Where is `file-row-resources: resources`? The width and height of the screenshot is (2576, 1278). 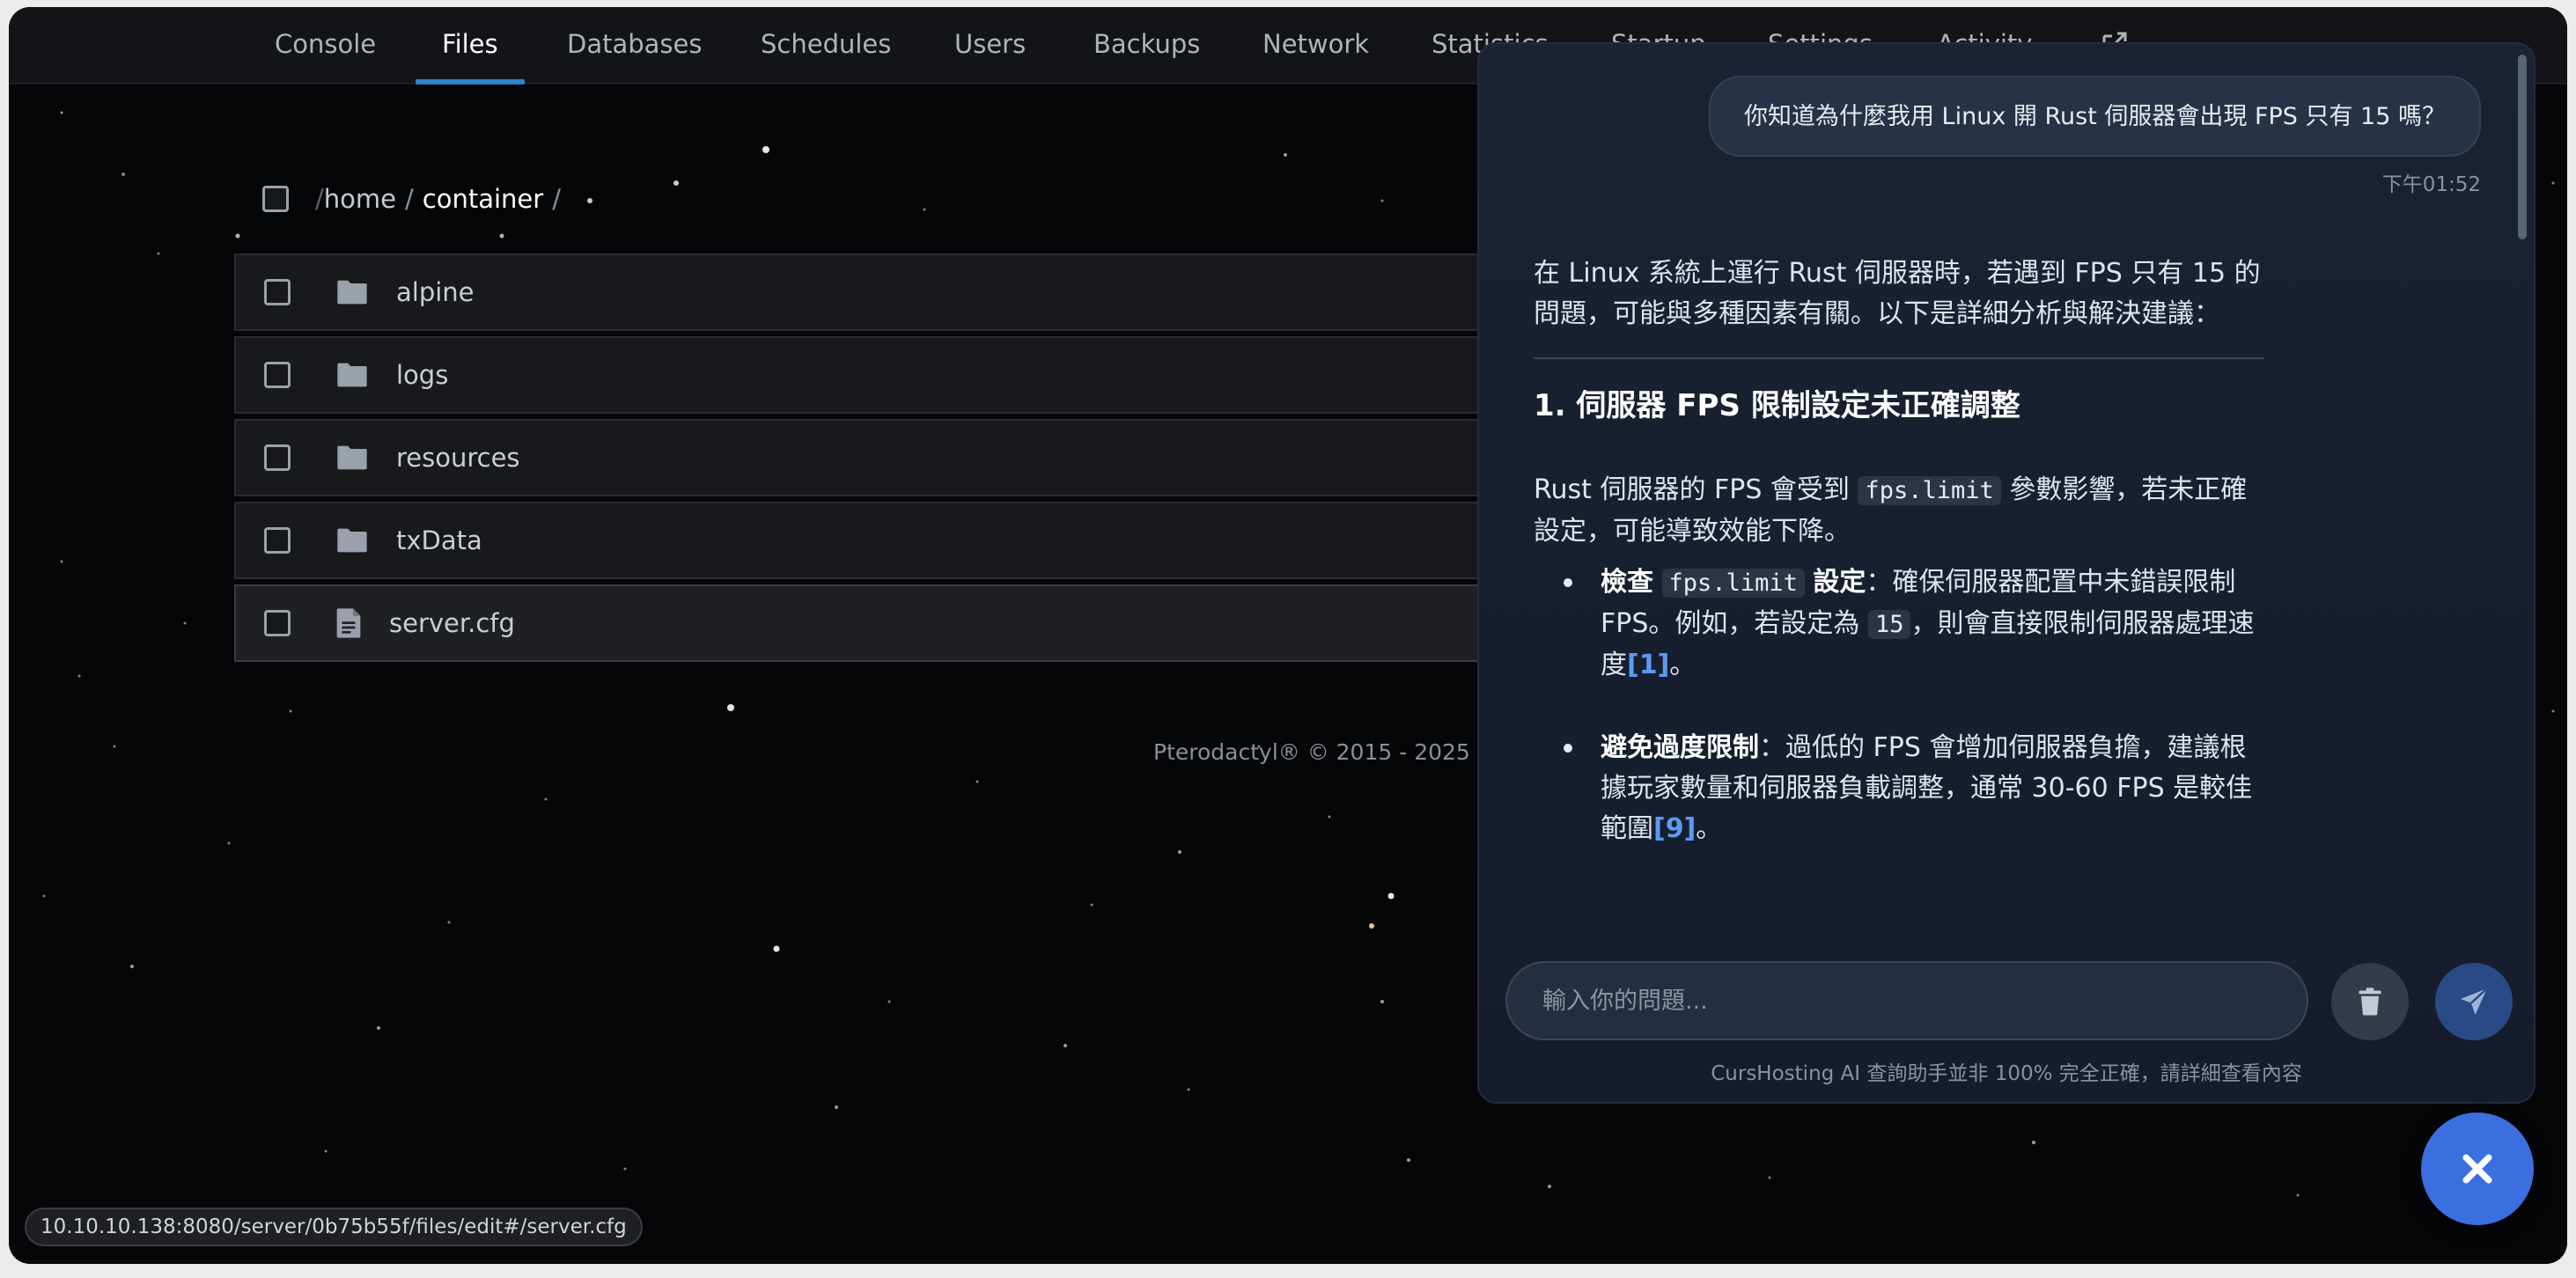
file-row-resources: resources is located at coordinates (859, 457).